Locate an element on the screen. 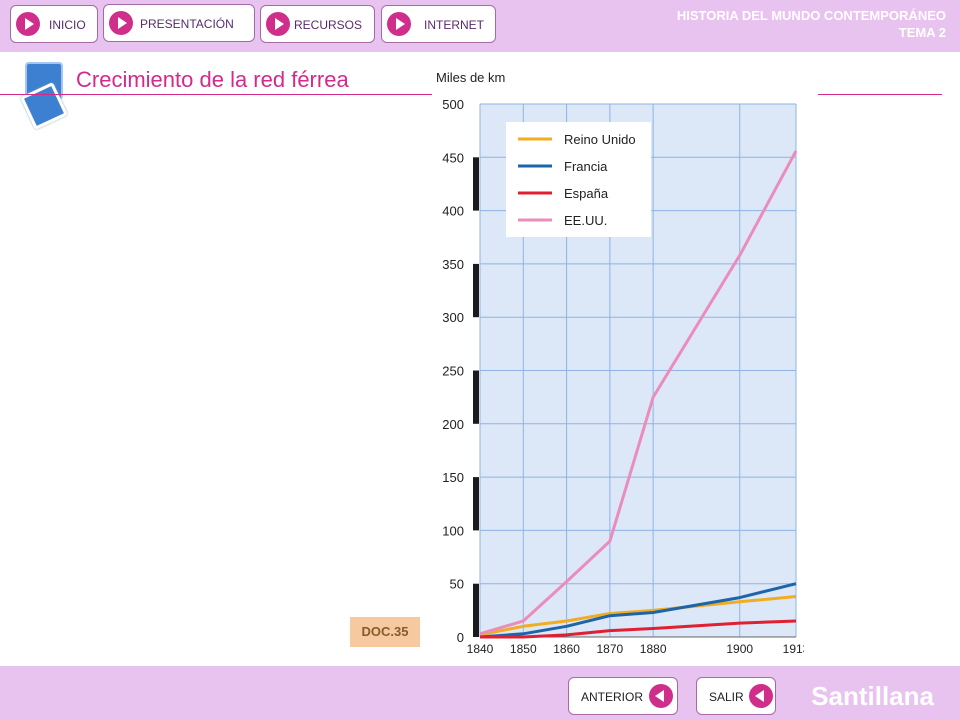 This screenshot has height=720, width=960. y-tick-label: 100 is located at coordinates (453, 530).